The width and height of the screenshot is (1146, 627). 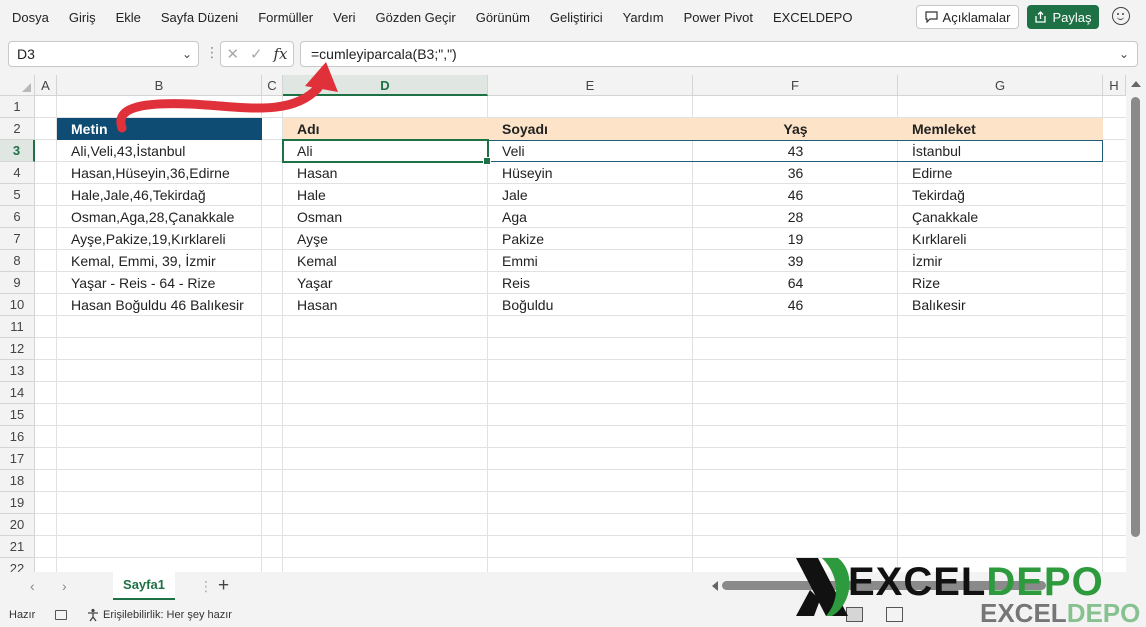 What do you see at coordinates (967, 17) in the screenshot?
I see `comments-button: Açıklamalar` at bounding box center [967, 17].